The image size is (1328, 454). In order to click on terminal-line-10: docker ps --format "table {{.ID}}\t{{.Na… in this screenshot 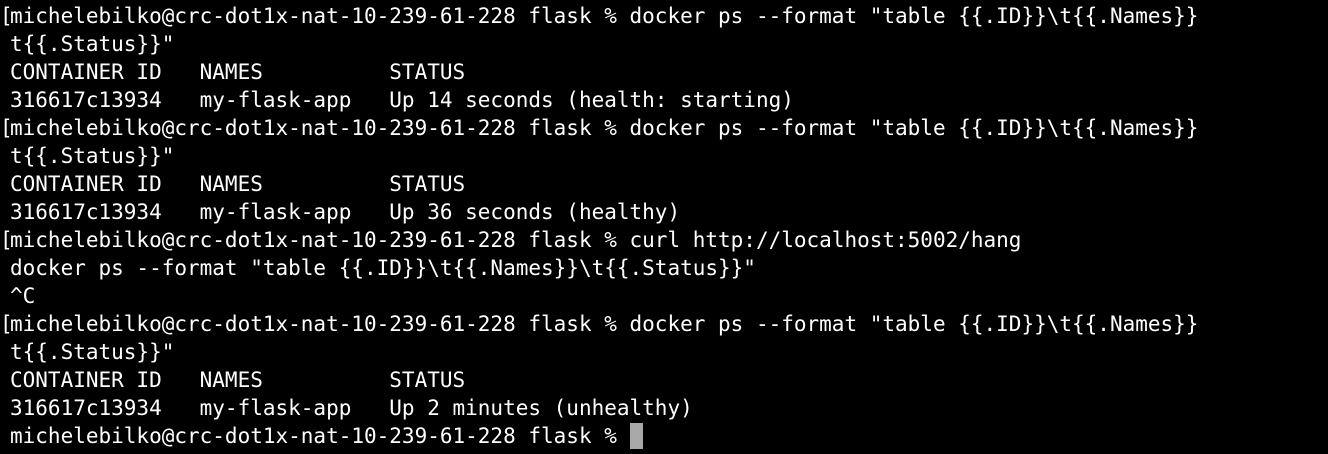, I will do `click(383, 268)`.